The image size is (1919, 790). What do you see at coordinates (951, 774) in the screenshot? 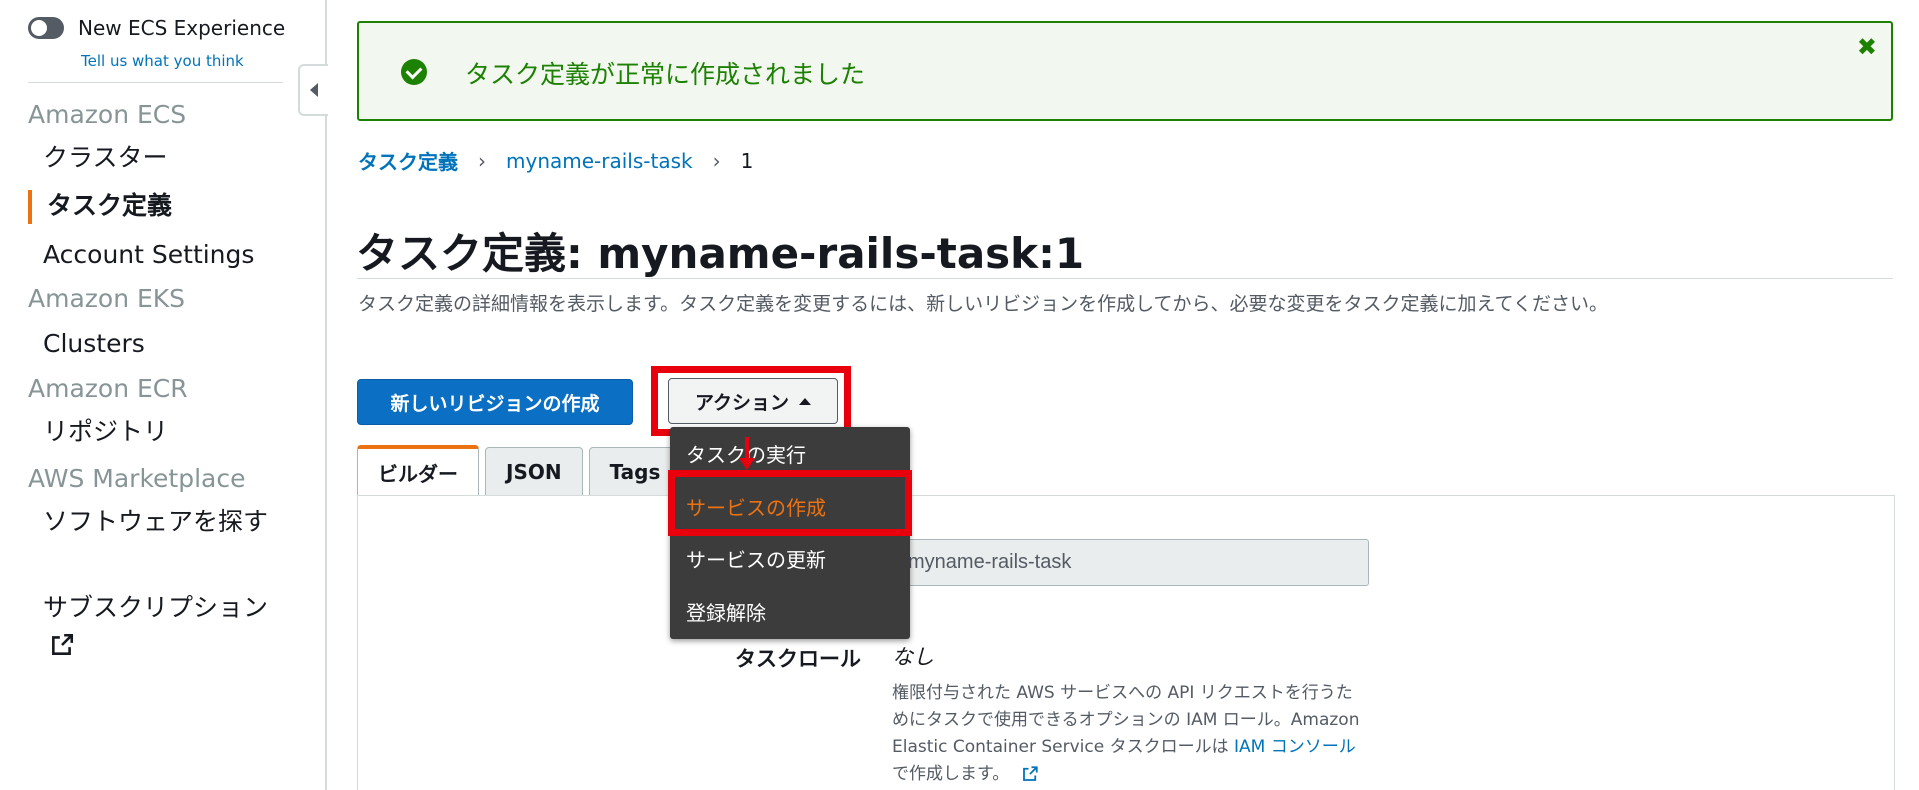
I see `task-role-help-text-end: で作成します。` at bounding box center [951, 774].